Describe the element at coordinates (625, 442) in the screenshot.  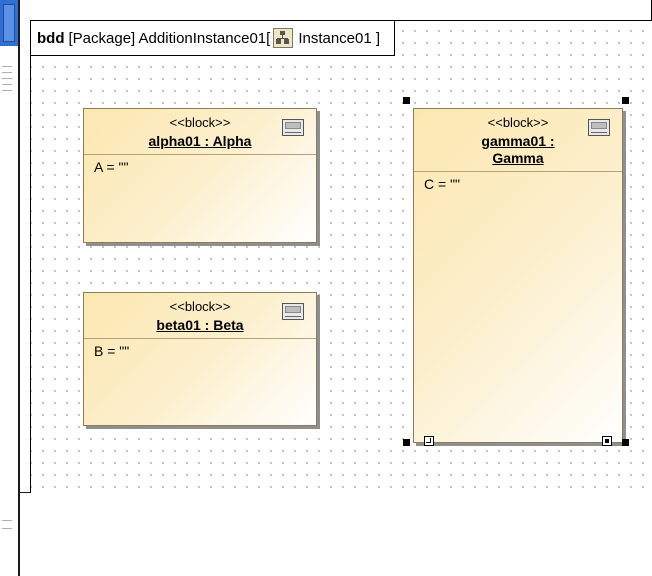
I see `selection-handle-bottom-right` at that location.